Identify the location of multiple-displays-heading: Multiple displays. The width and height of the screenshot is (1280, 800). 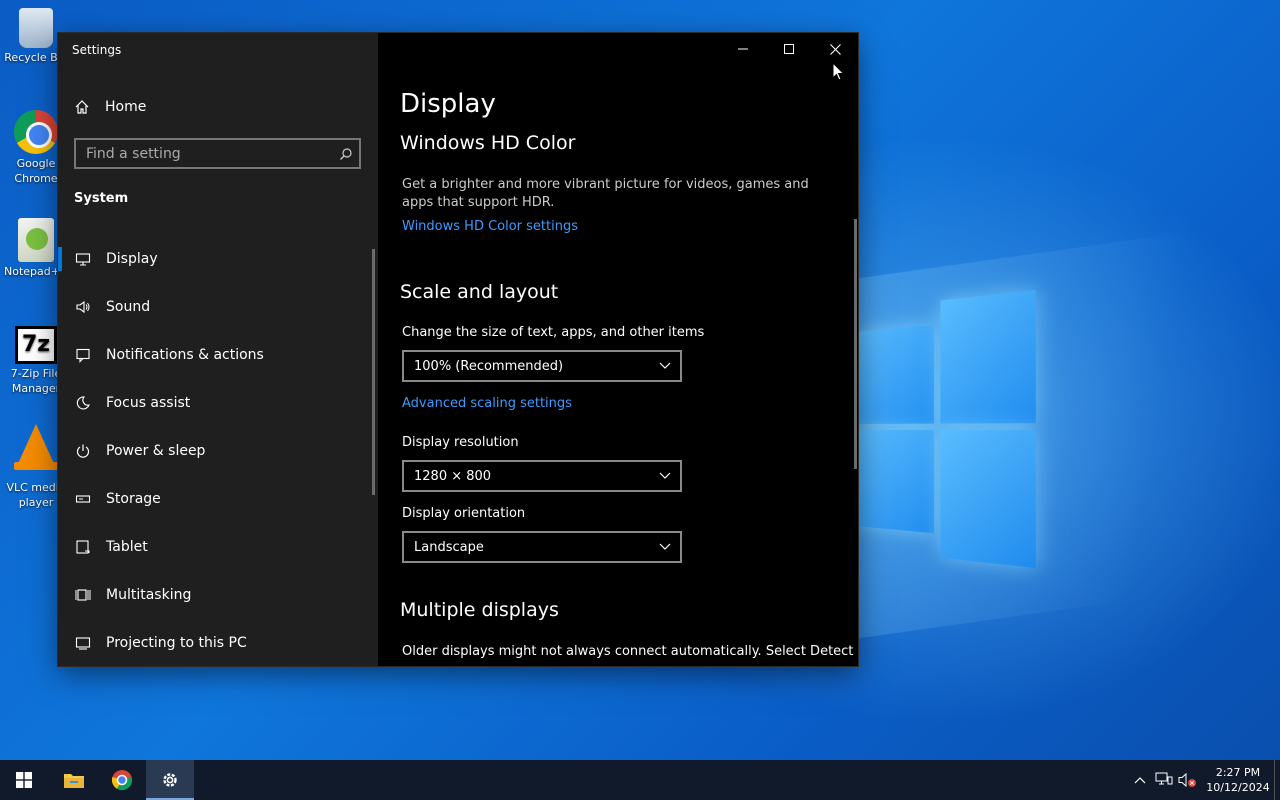
(479, 610).